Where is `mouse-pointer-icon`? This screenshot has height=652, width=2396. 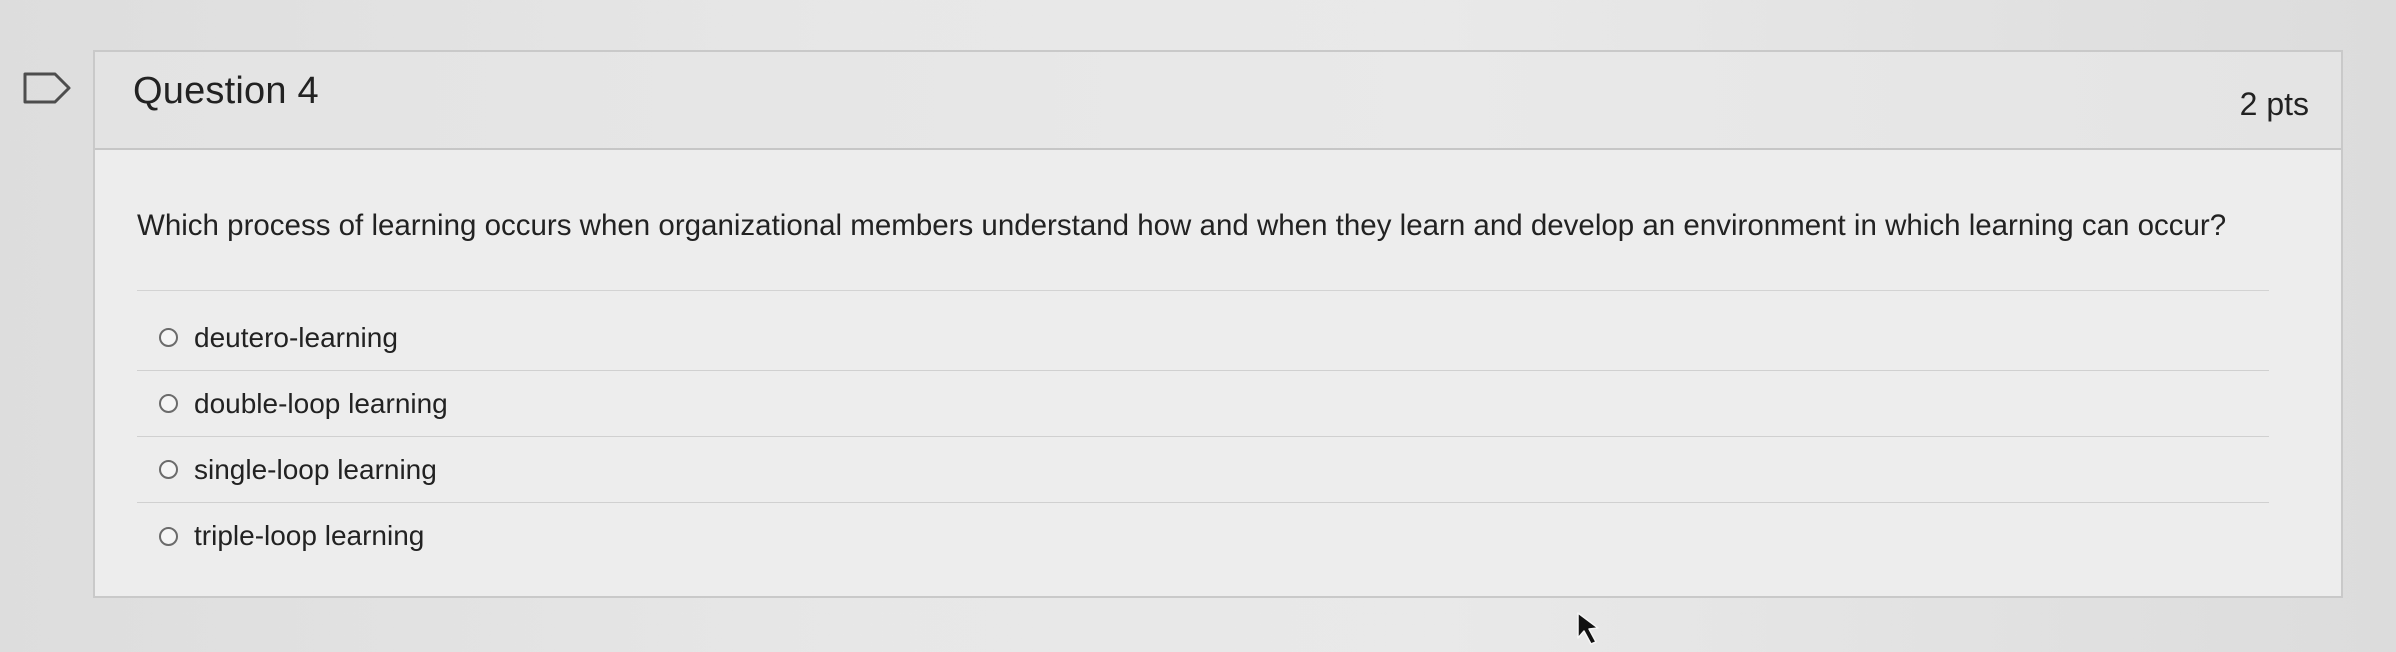 mouse-pointer-icon is located at coordinates (1588, 629).